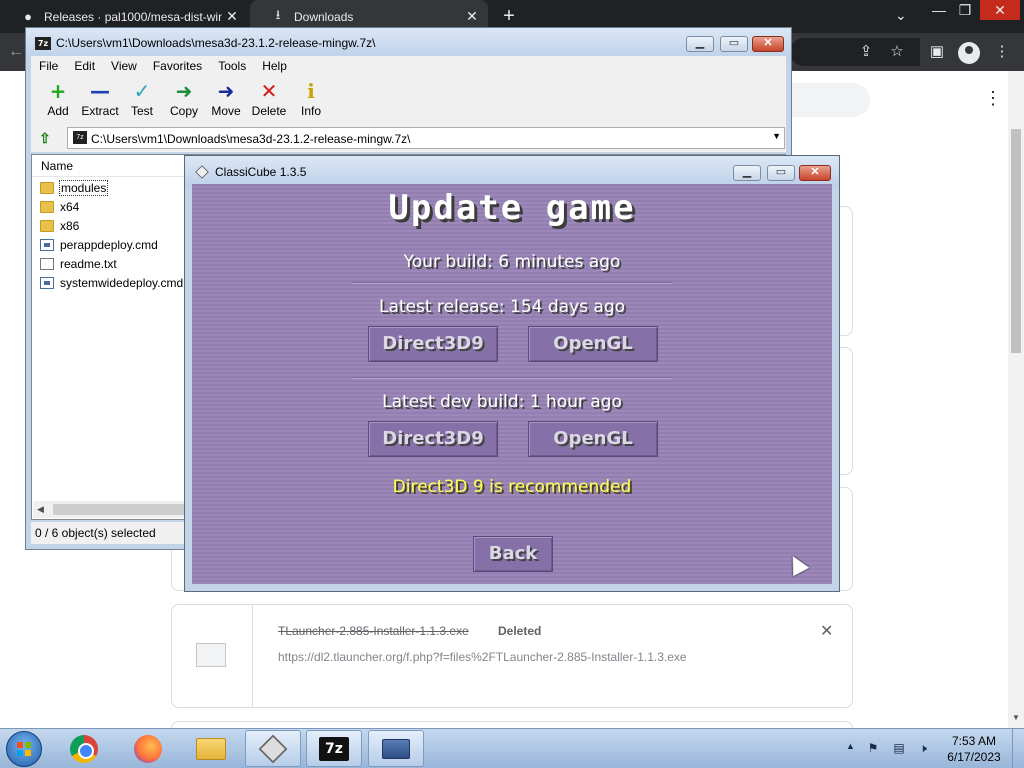 This screenshot has width=1024, height=768. Describe the element at coordinates (776, 136) in the screenshot. I see `address-dropdown-icon: ▼` at that location.